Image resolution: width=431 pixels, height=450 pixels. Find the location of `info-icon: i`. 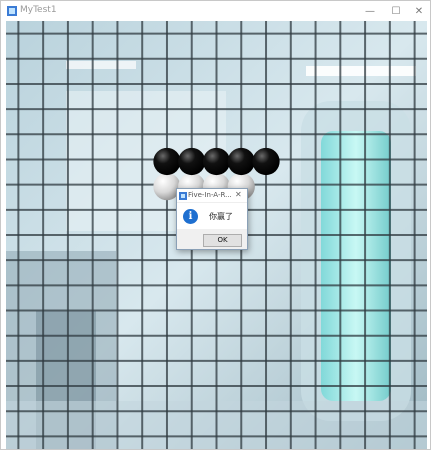

info-icon: i is located at coordinates (190, 216).